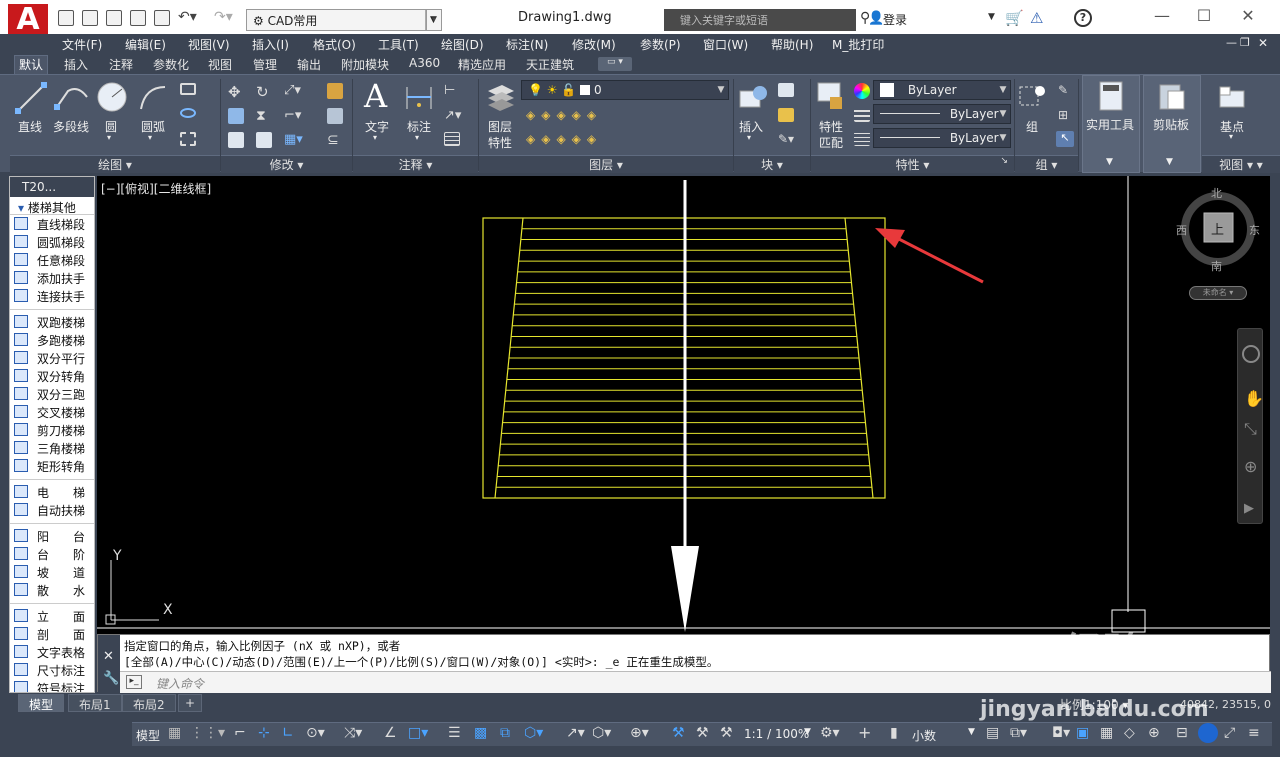  I want to click on menu-view: 视图(V), so click(209, 44).